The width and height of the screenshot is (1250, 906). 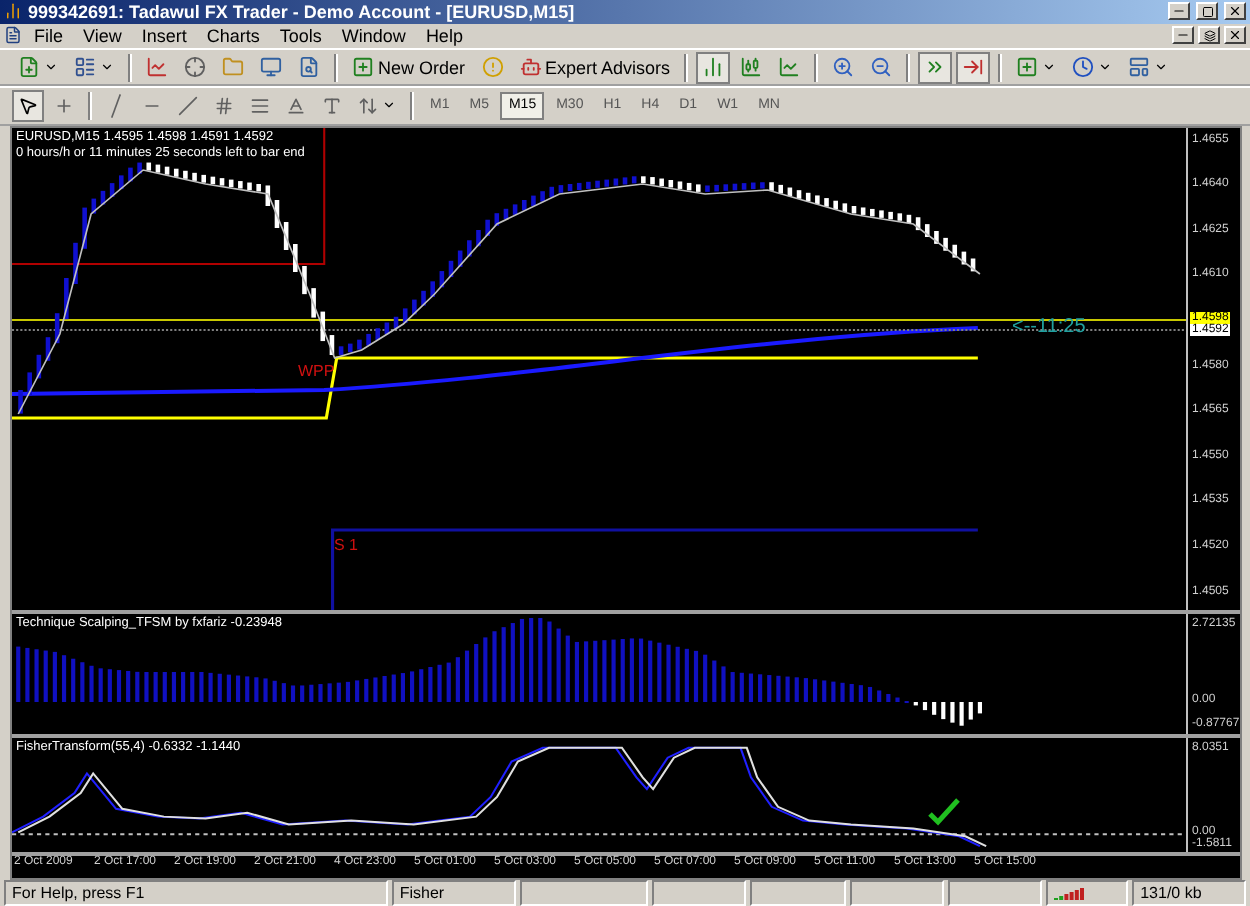 What do you see at coordinates (49, 35) in the screenshot?
I see `menu-item: File` at bounding box center [49, 35].